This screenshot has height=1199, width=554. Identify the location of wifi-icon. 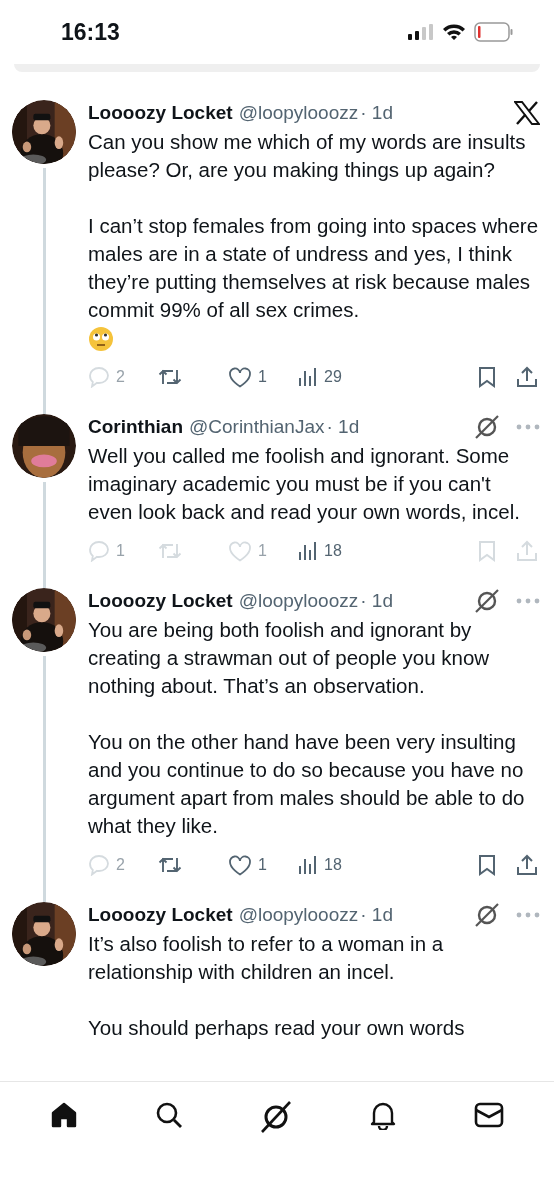
(454, 32).